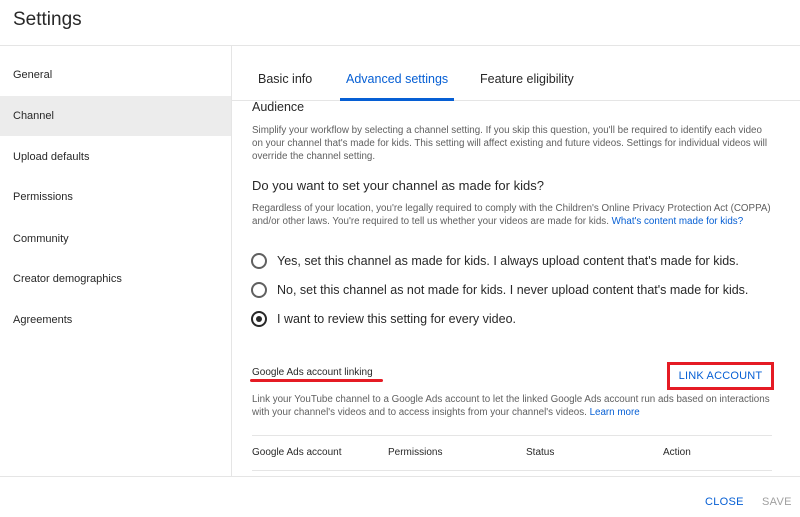 The height and width of the screenshot is (517, 800). I want to click on save-button: SAVE, so click(777, 502).